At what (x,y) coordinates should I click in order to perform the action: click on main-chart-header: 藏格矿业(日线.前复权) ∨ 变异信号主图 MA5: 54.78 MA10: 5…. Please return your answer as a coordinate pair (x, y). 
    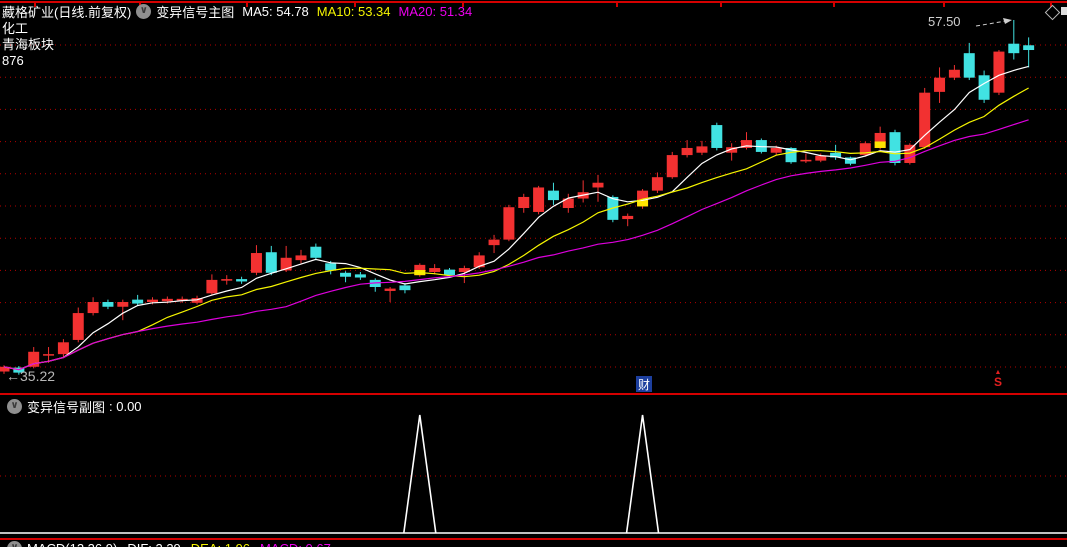
    Looking at the image, I should click on (237, 11).